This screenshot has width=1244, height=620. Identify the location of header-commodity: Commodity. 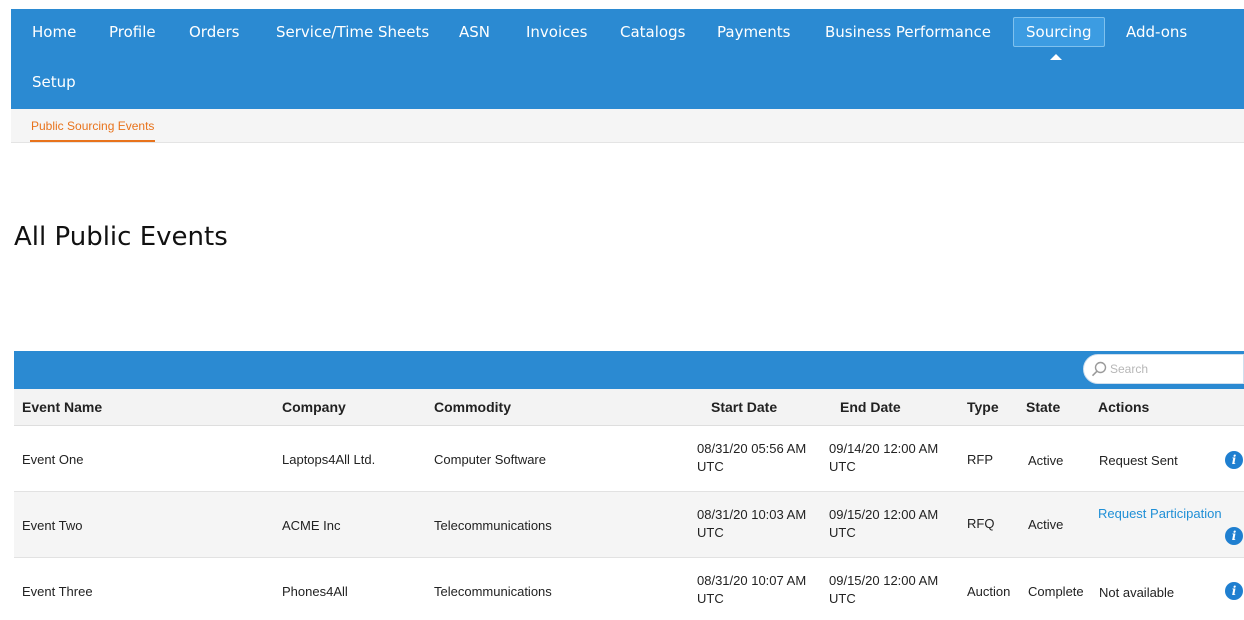
(472, 407).